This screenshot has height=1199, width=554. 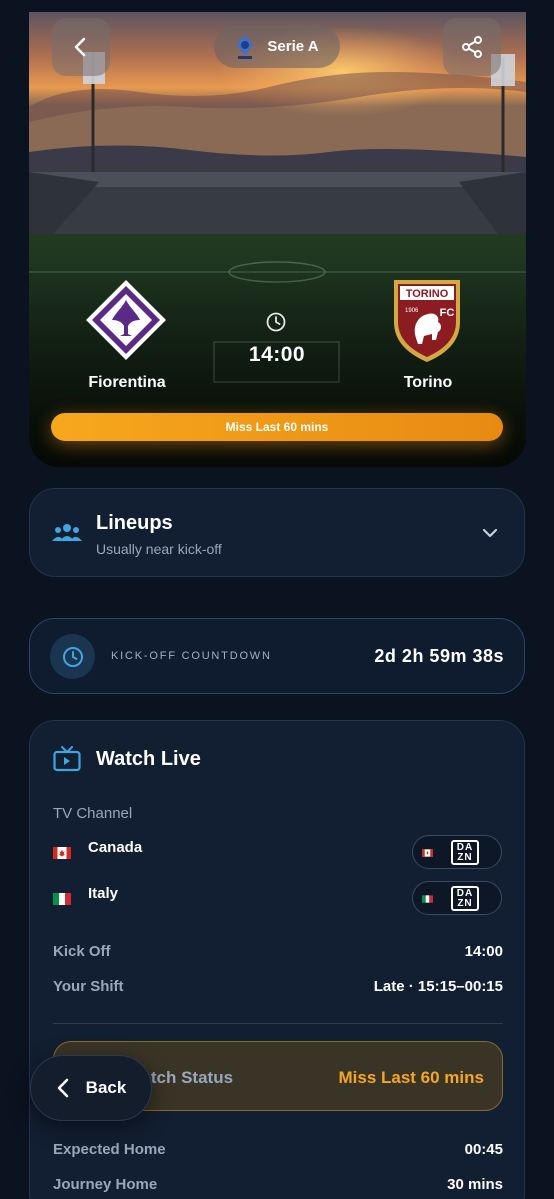 I want to click on kick-off-time: 14:00, so click(x=277, y=354).